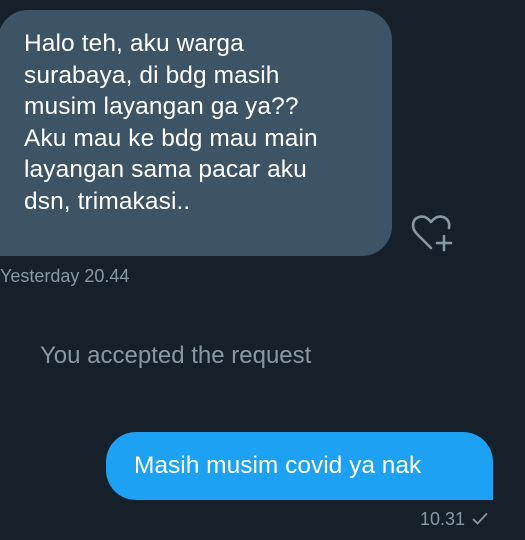 The width and height of the screenshot is (525, 540). Describe the element at coordinates (299, 466) in the screenshot. I see `sent-message-bubble: Masih musim covid ya nak` at that location.